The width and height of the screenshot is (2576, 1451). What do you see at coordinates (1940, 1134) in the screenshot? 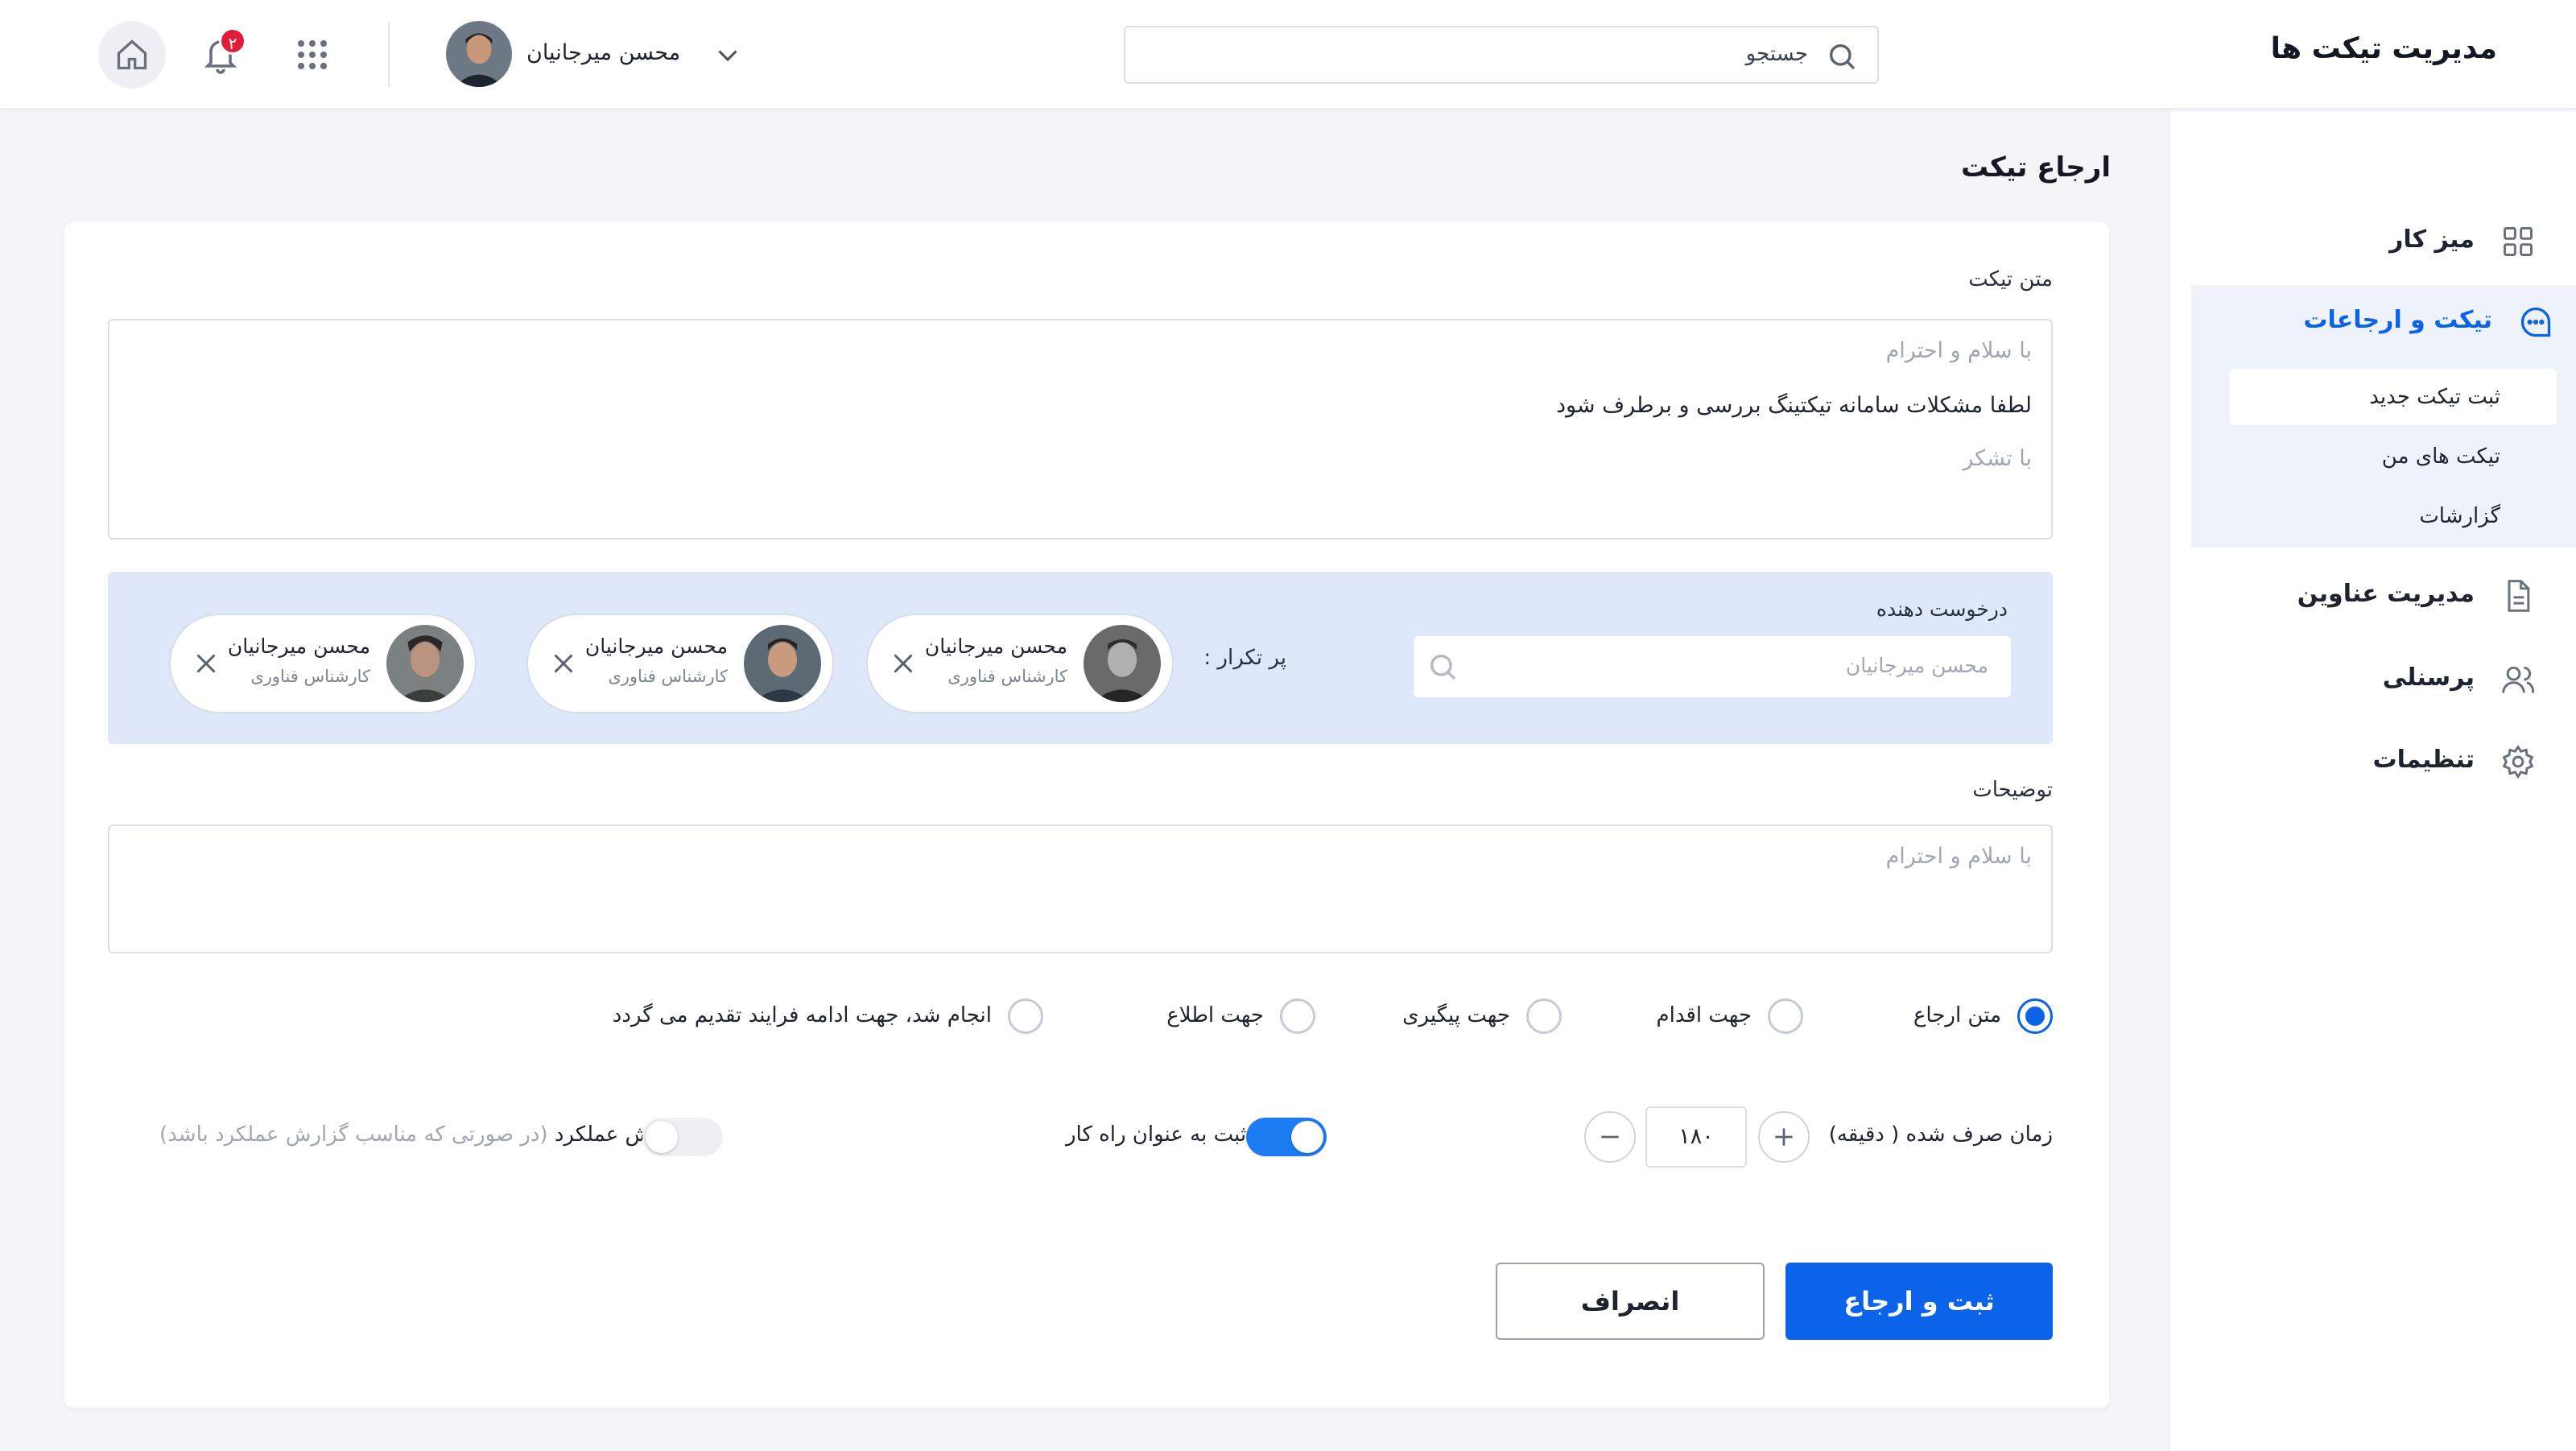
I see `time-spent-label: زمان صرف شده ( دقیقه)` at bounding box center [1940, 1134].